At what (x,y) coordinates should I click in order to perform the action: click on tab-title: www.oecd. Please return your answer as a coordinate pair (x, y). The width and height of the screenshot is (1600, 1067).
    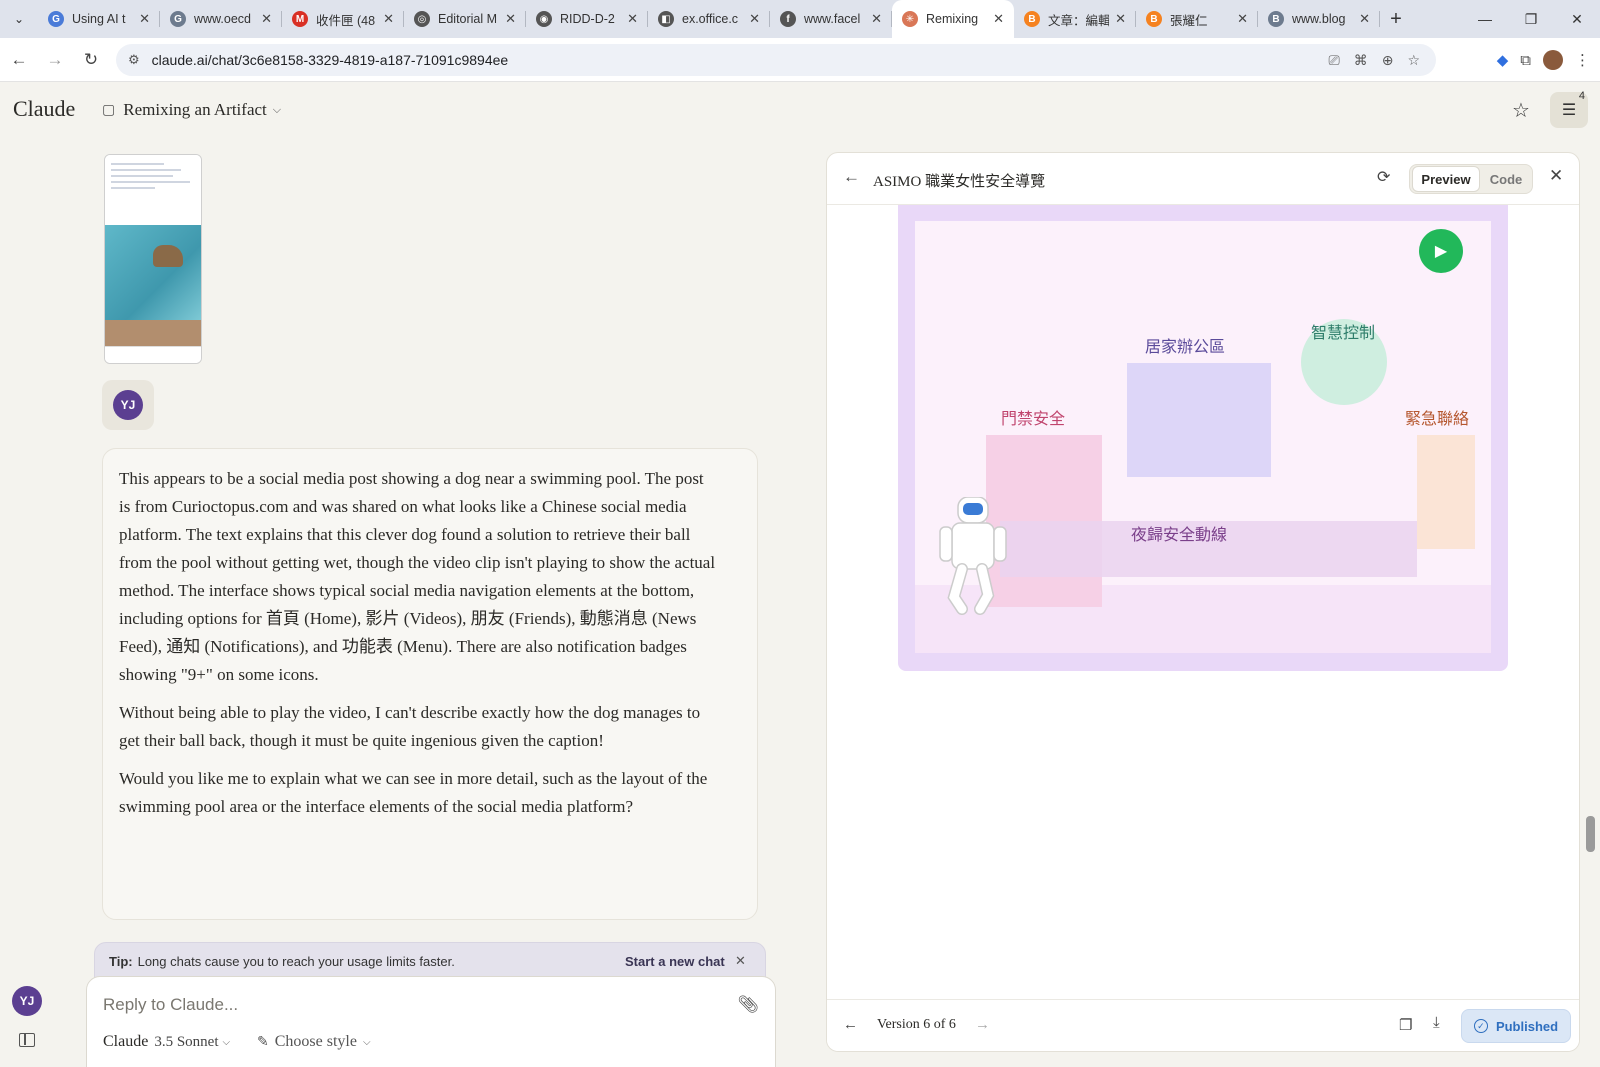
    Looking at the image, I should click on (222, 19).